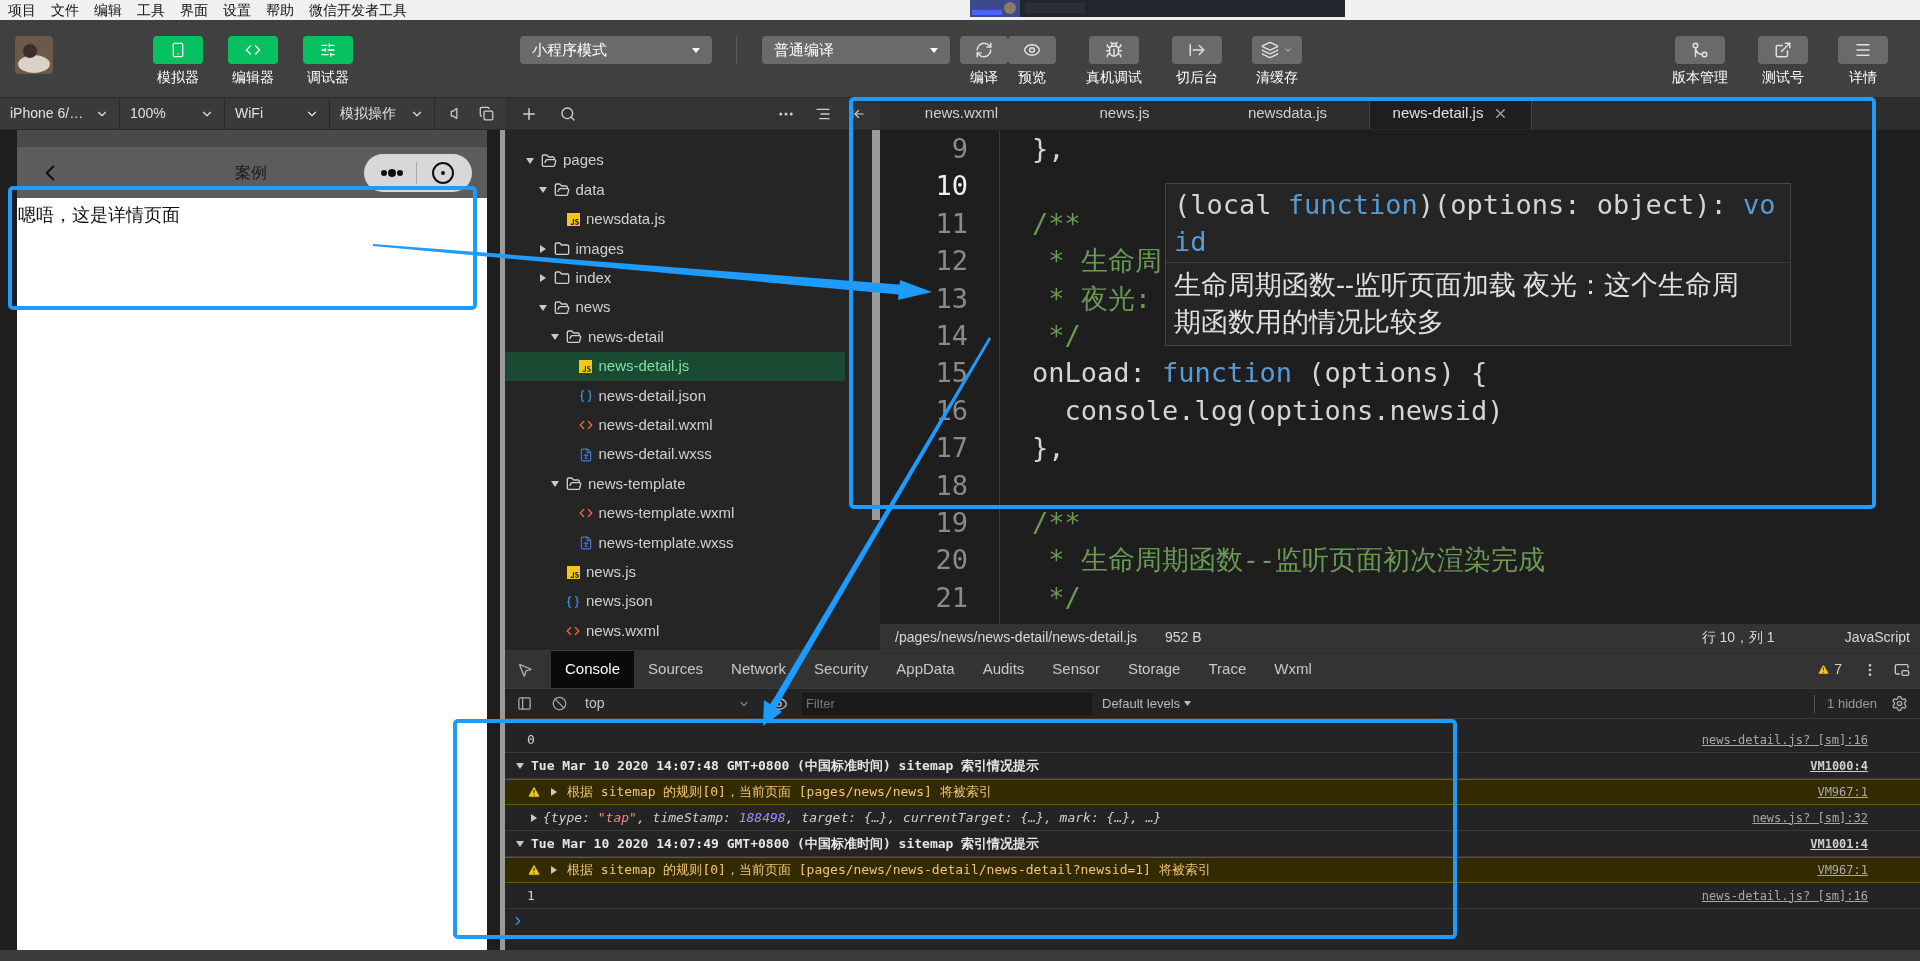  Describe the element at coordinates (597, 484) in the screenshot. I see `file-tree-item: news-template` at that location.